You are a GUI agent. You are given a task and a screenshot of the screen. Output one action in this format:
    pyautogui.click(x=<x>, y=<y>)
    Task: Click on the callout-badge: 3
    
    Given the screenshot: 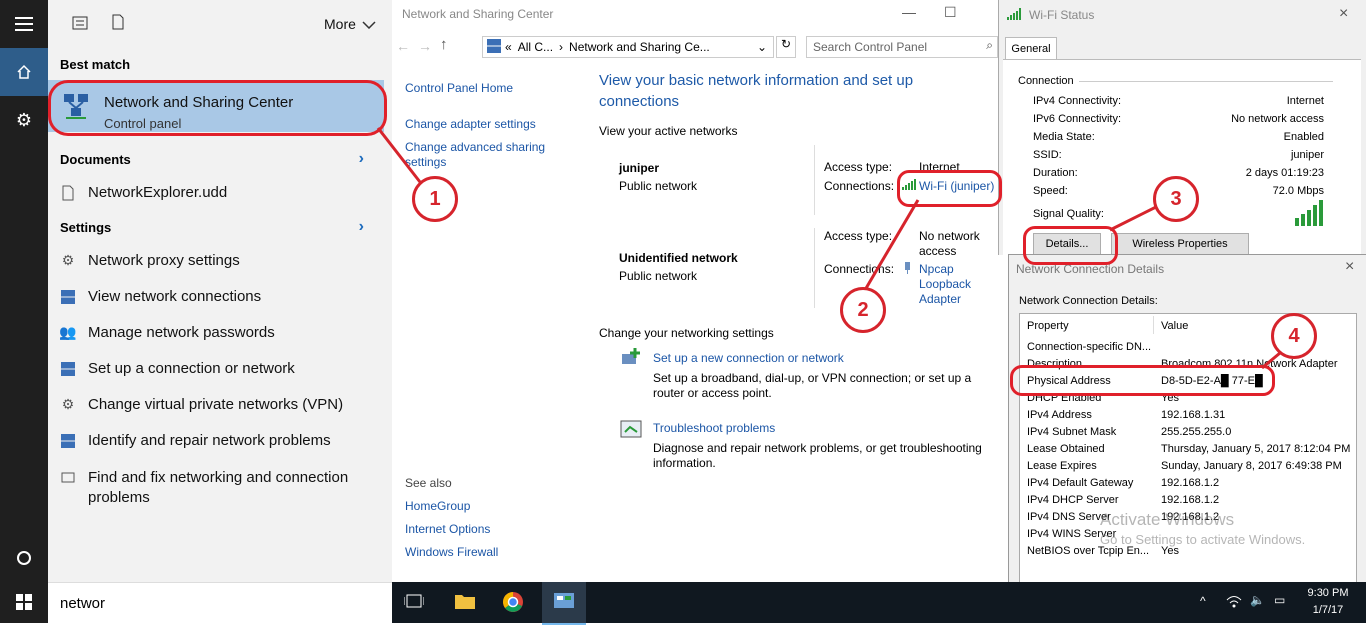 What is the action you would take?
    pyautogui.click(x=1176, y=199)
    